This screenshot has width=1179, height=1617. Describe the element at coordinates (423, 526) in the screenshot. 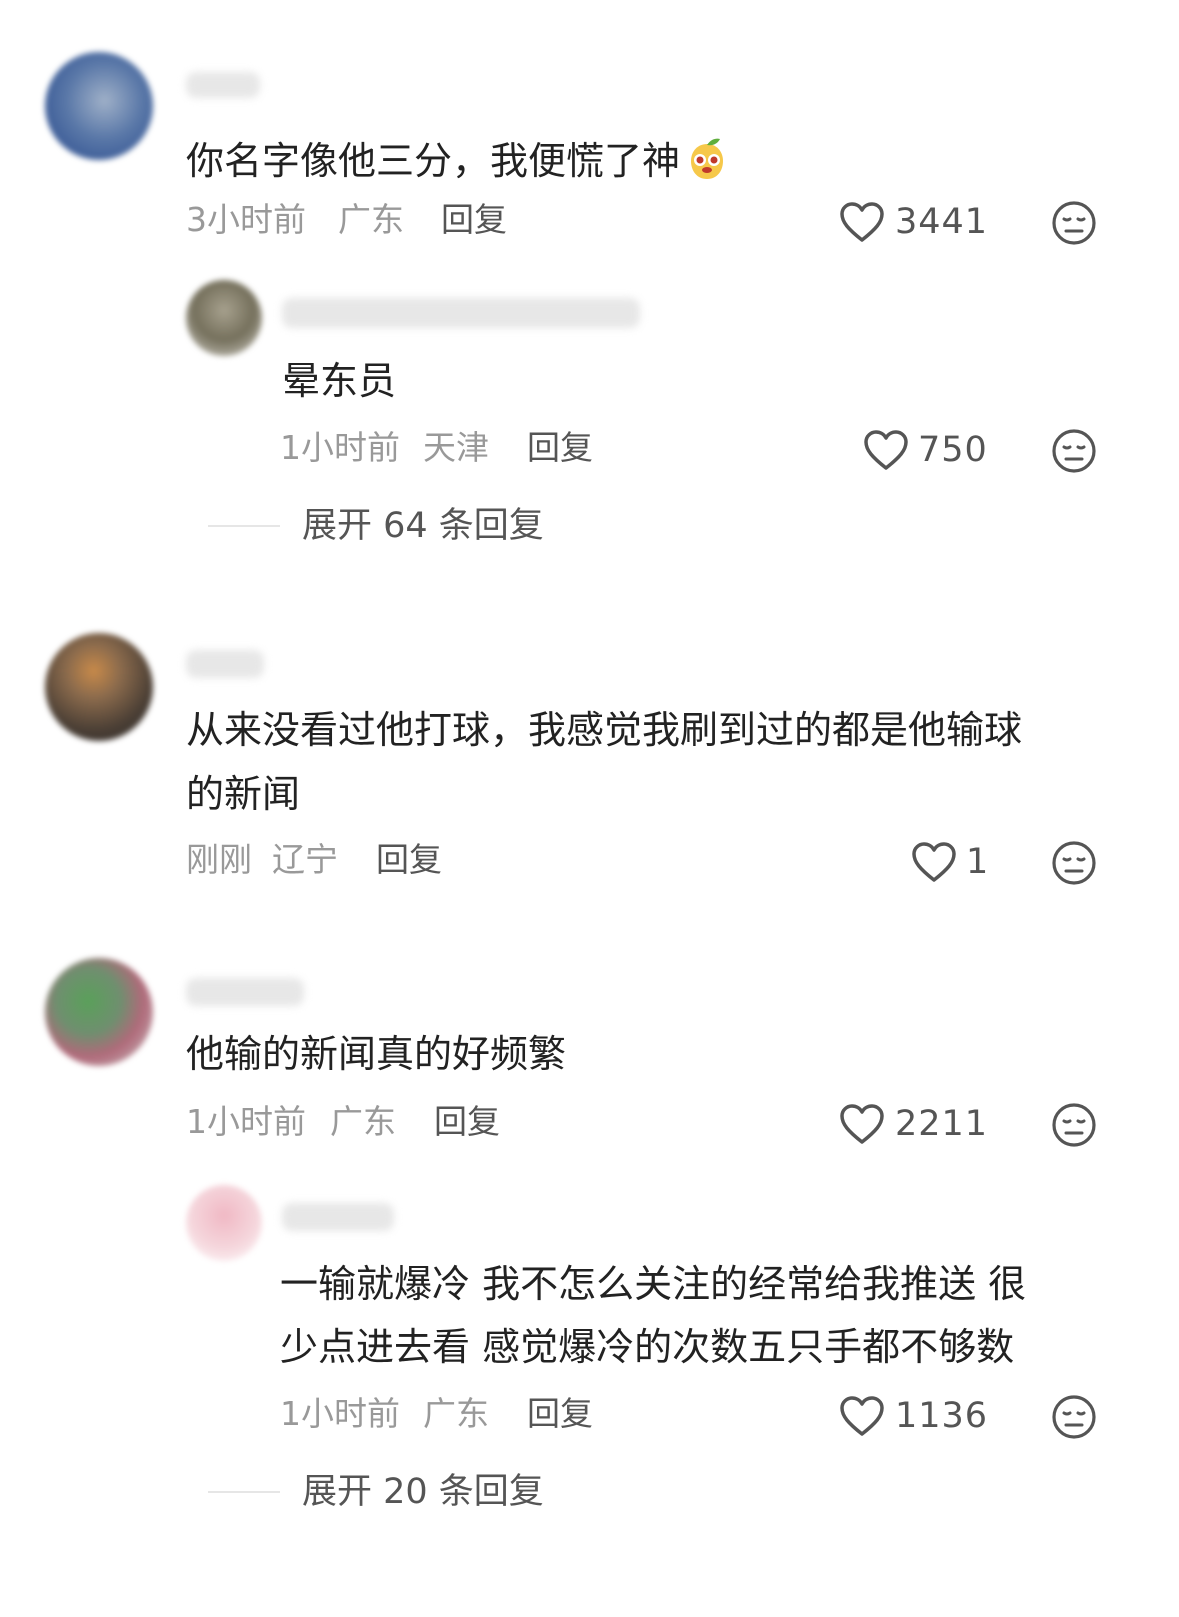

I see `expand-replies-button: 展开 64 条回复` at that location.